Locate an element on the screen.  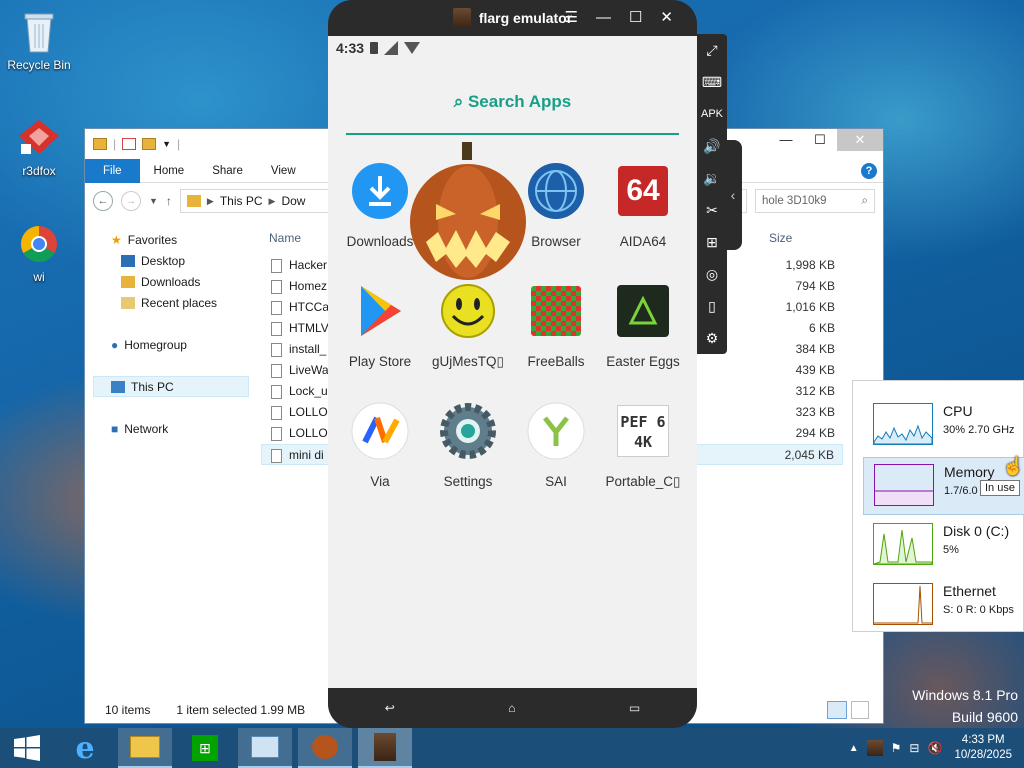
emulator-title-bar: flarg emulator ☰ — ☐ ✕ is located at coordinates (512, 18).